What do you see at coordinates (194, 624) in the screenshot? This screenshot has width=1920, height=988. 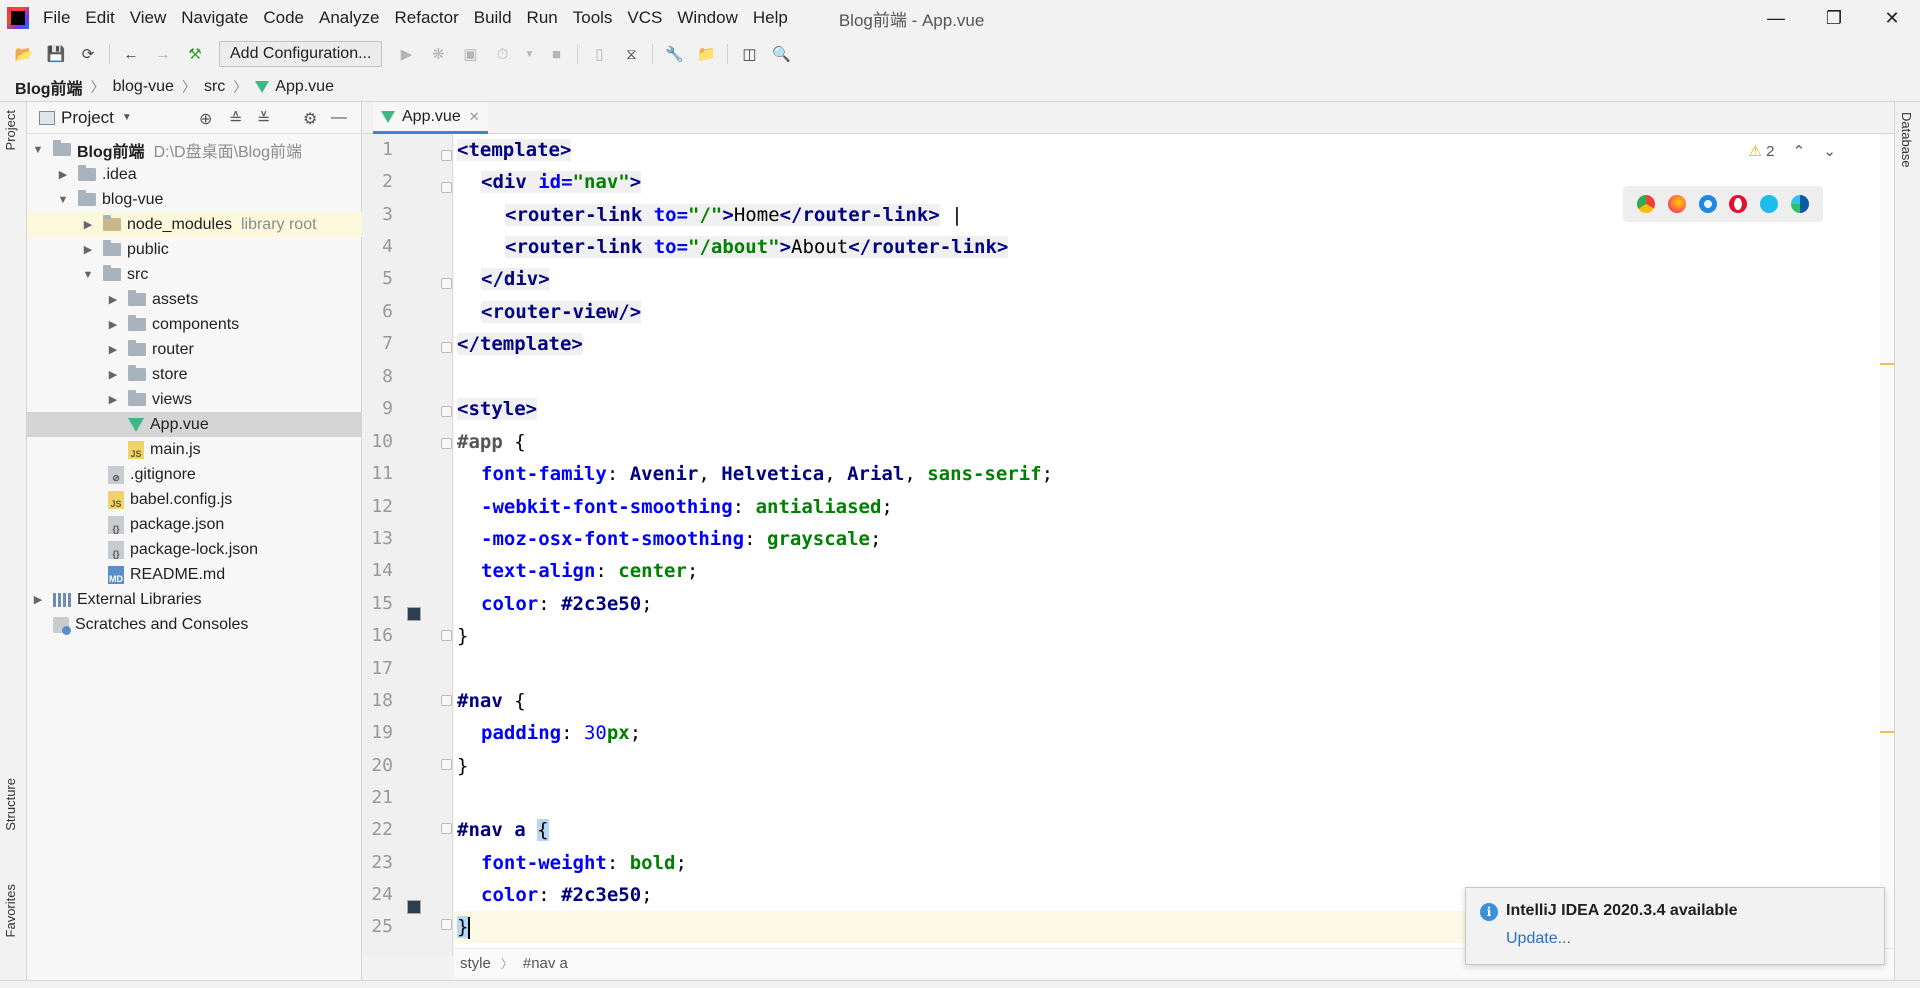 I see `tree-item-scratches: Scratches and Consoles` at bounding box center [194, 624].